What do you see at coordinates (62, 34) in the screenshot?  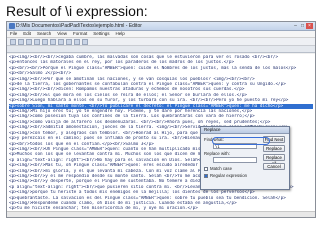 I see `menu-item-view: View` at bounding box center [62, 34].